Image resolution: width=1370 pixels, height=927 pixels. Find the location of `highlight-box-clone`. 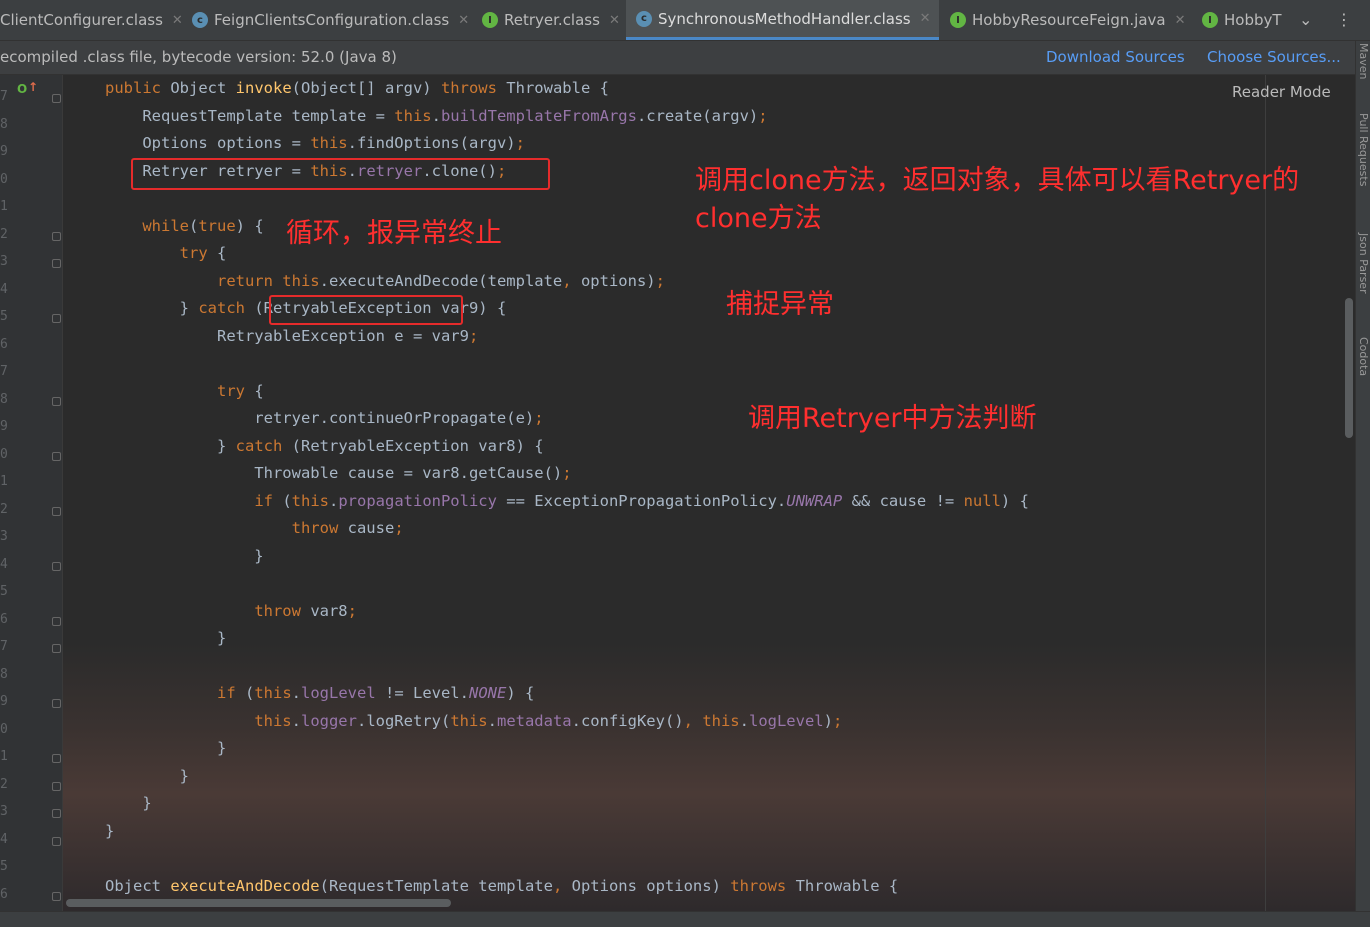

highlight-box-clone is located at coordinates (340, 174).